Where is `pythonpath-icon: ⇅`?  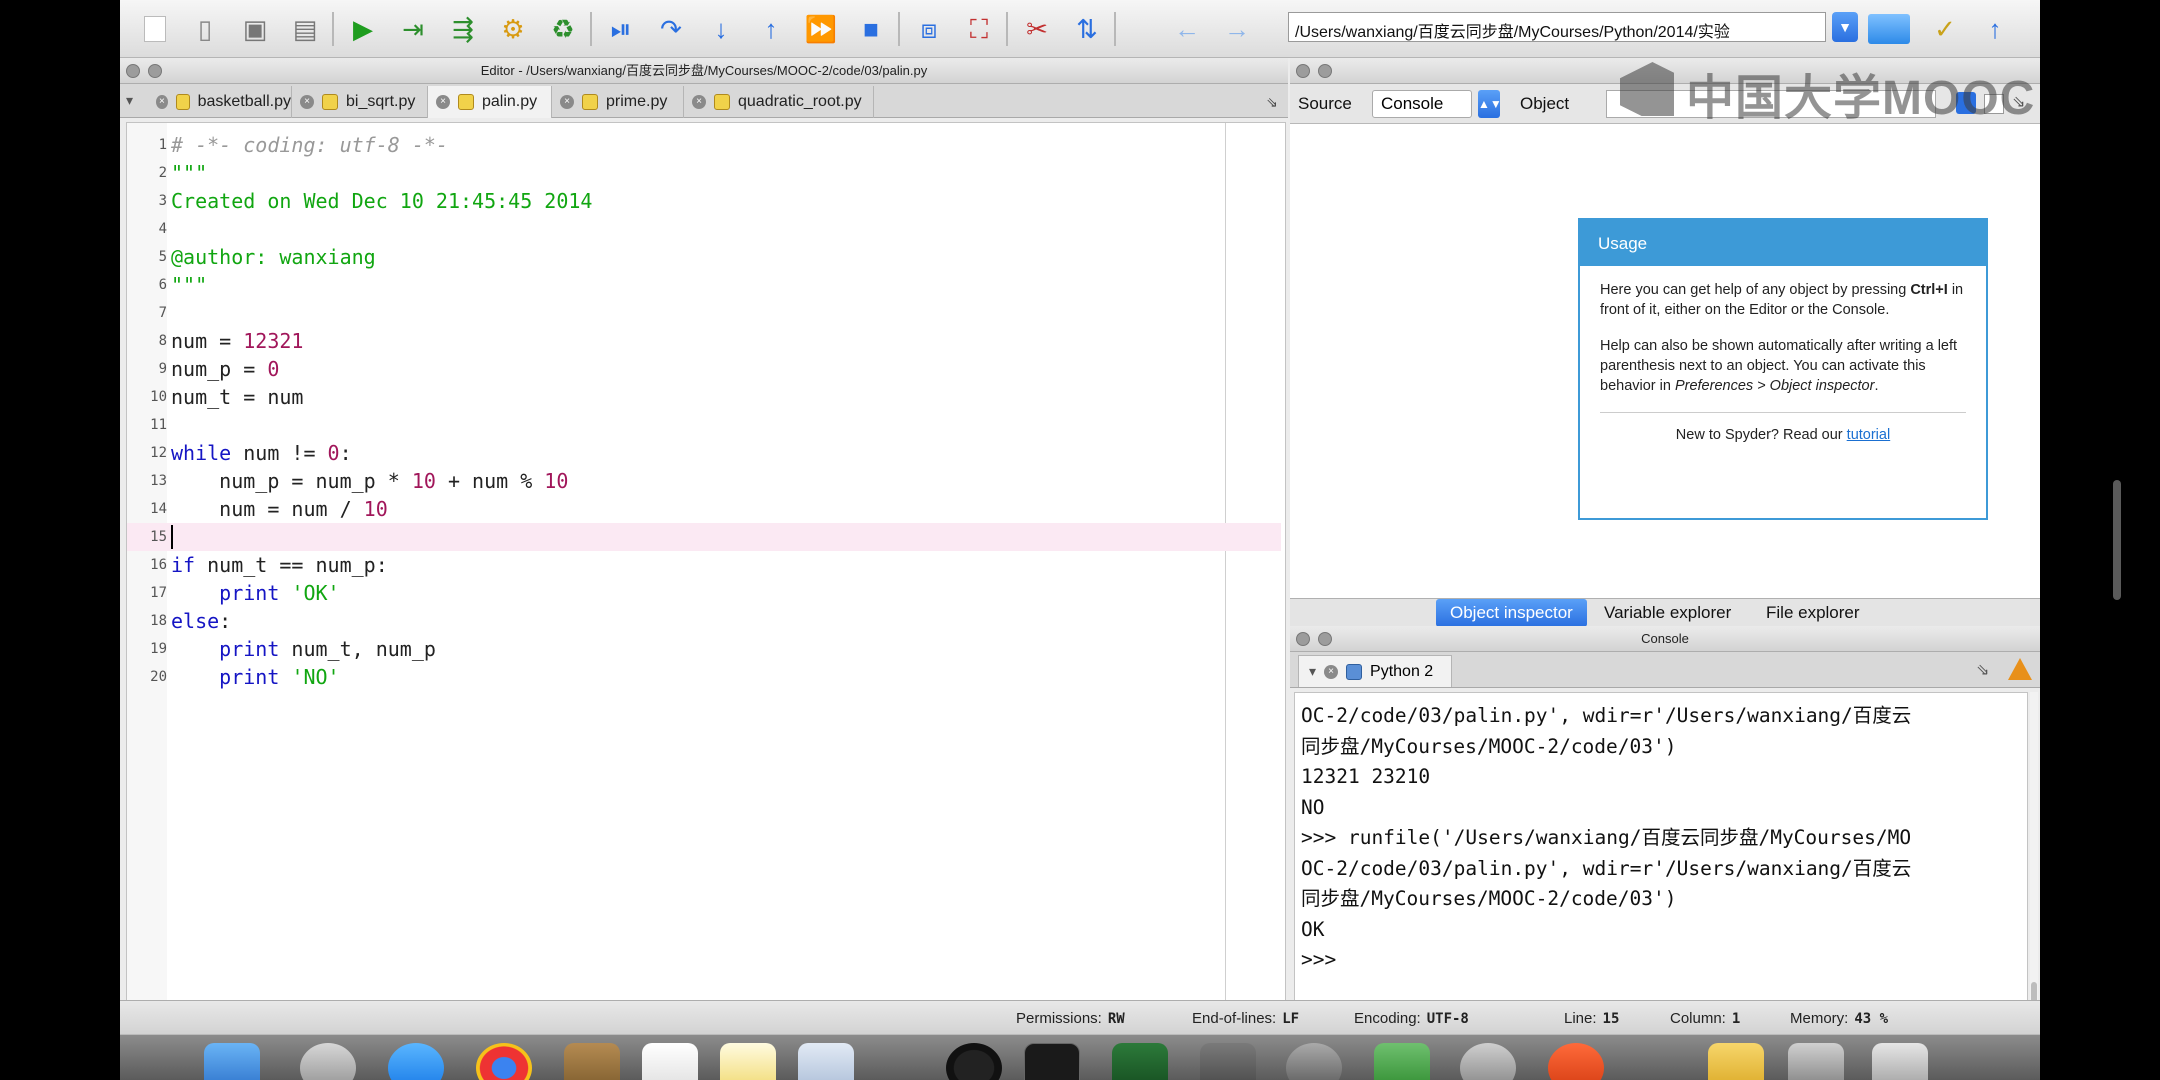 pythonpath-icon: ⇅ is located at coordinates (1087, 29).